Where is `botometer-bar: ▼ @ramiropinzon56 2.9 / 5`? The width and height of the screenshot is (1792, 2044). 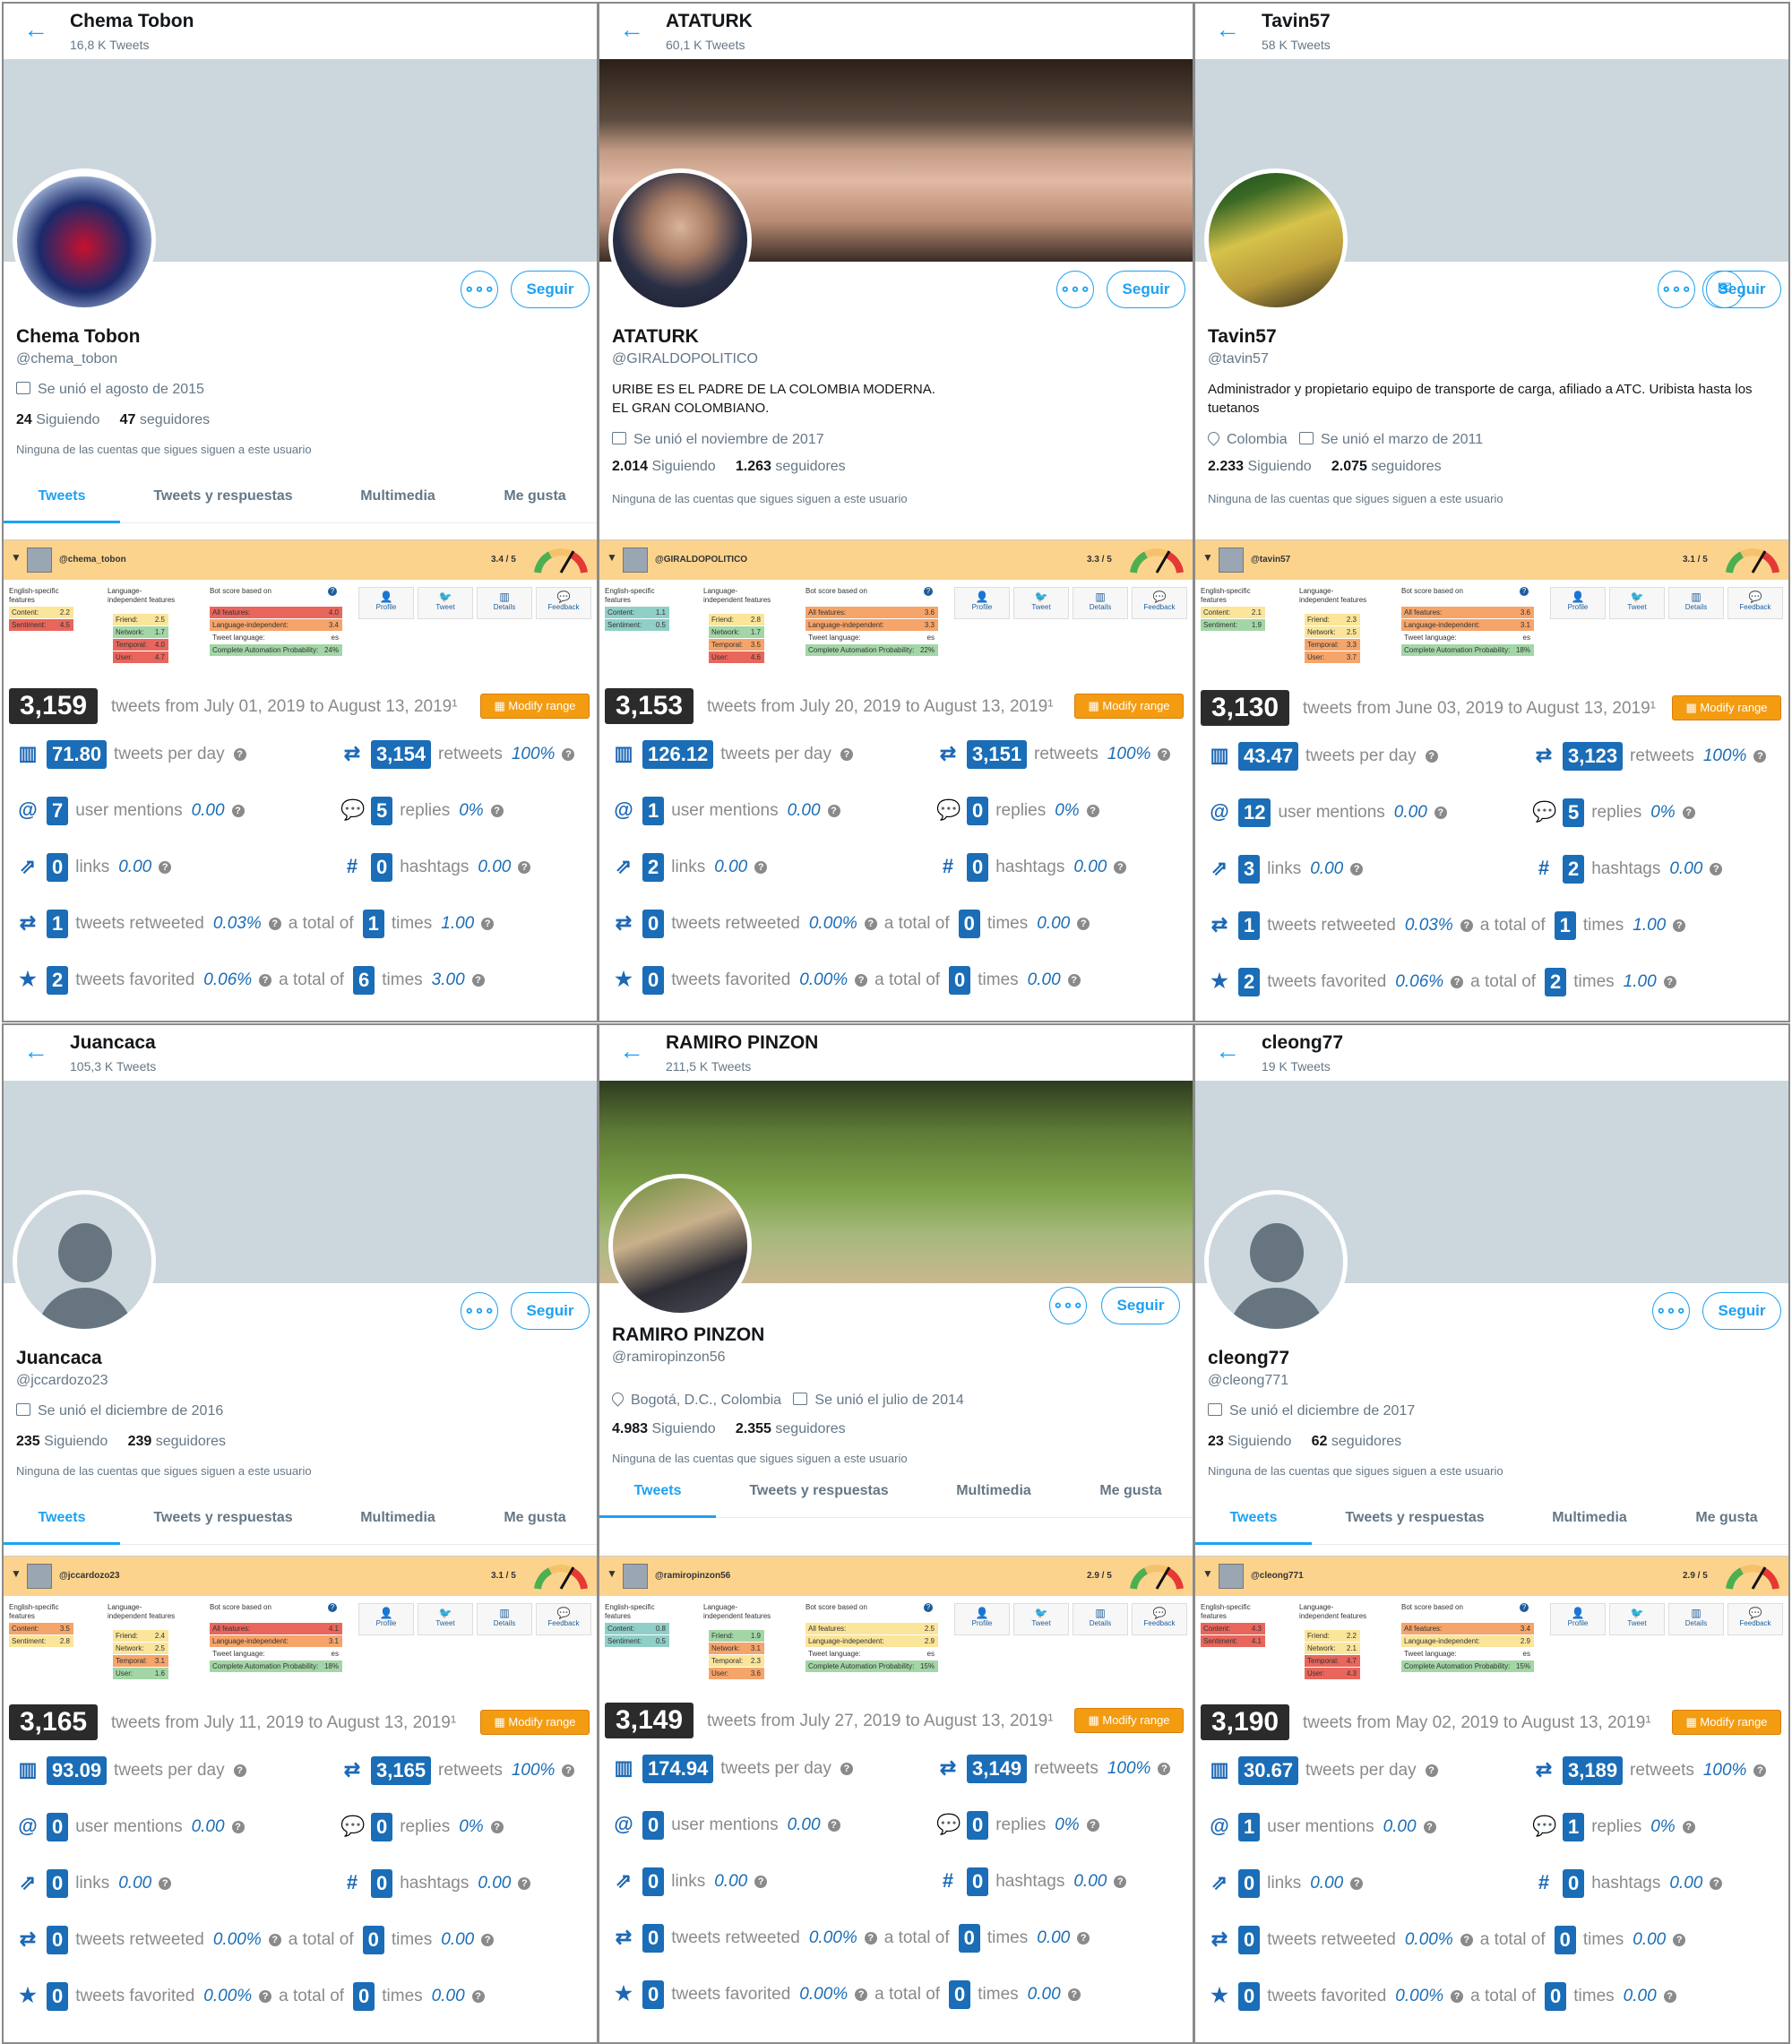 botometer-bar: ▼ @ramiropinzon56 2.9 / 5 is located at coordinates (896, 1576).